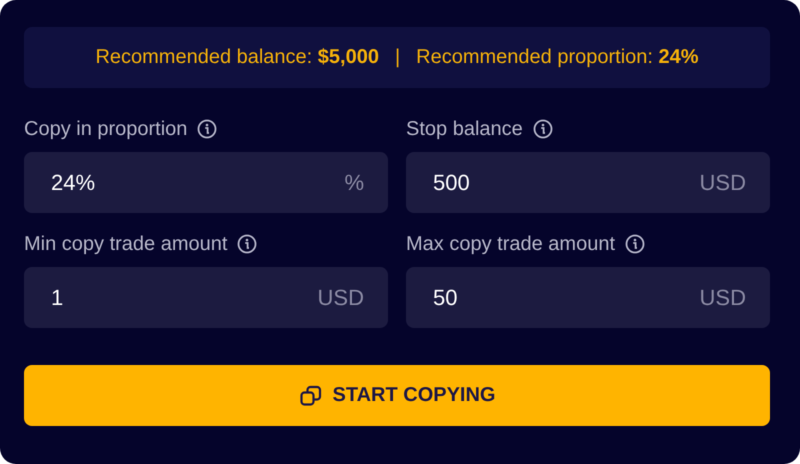 This screenshot has height=464, width=800. I want to click on input-field: 500 USD, so click(588, 182).